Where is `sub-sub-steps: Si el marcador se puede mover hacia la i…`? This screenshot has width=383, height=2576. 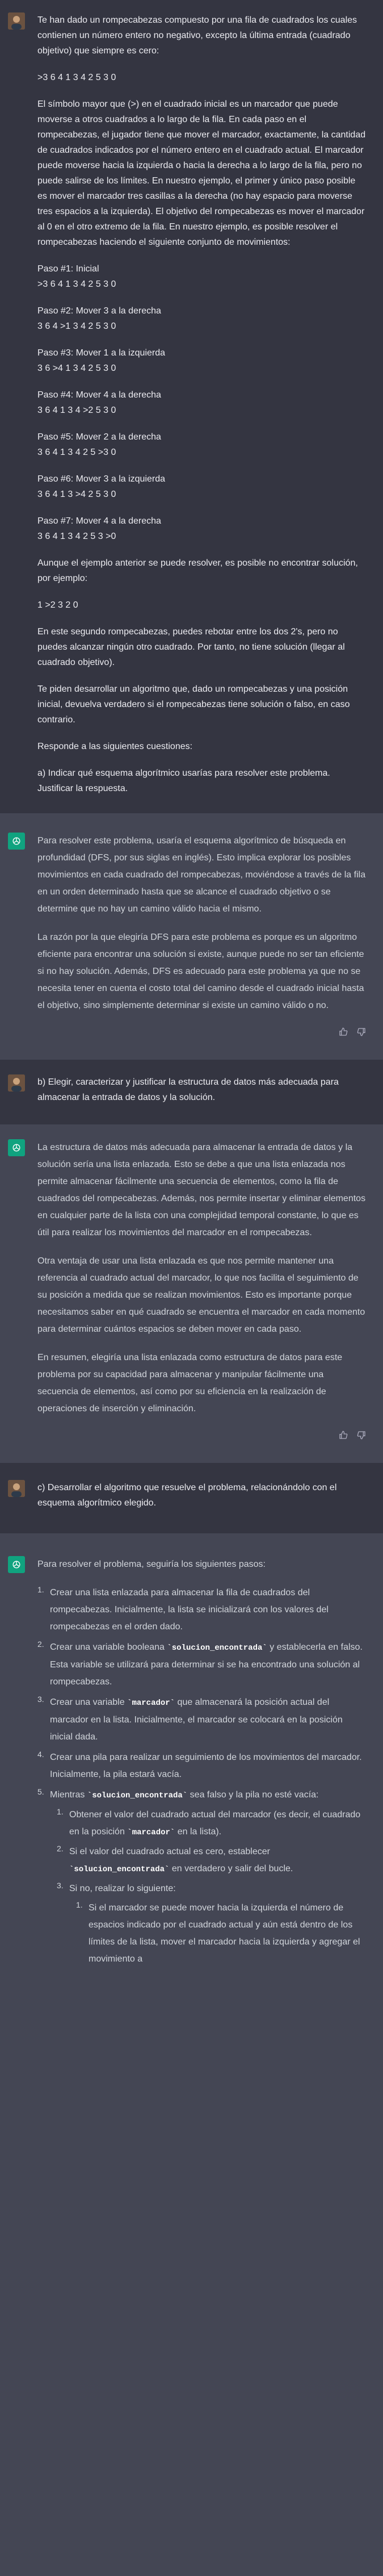
sub-sub-steps: Si el marcador se puede mover hacia la i… is located at coordinates (217, 1932).